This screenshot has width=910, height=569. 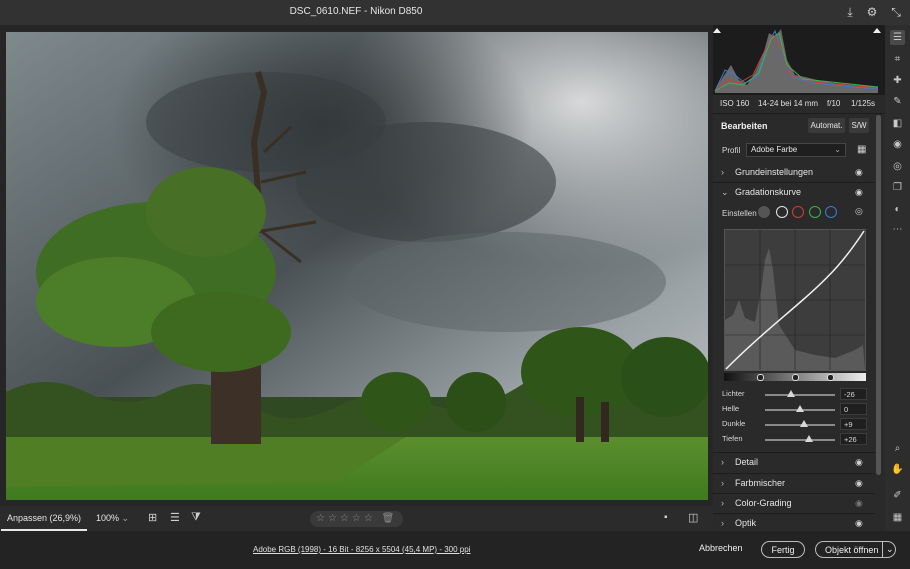 I want to click on slider-shadows: Tiefen +26, so click(x=794, y=439).